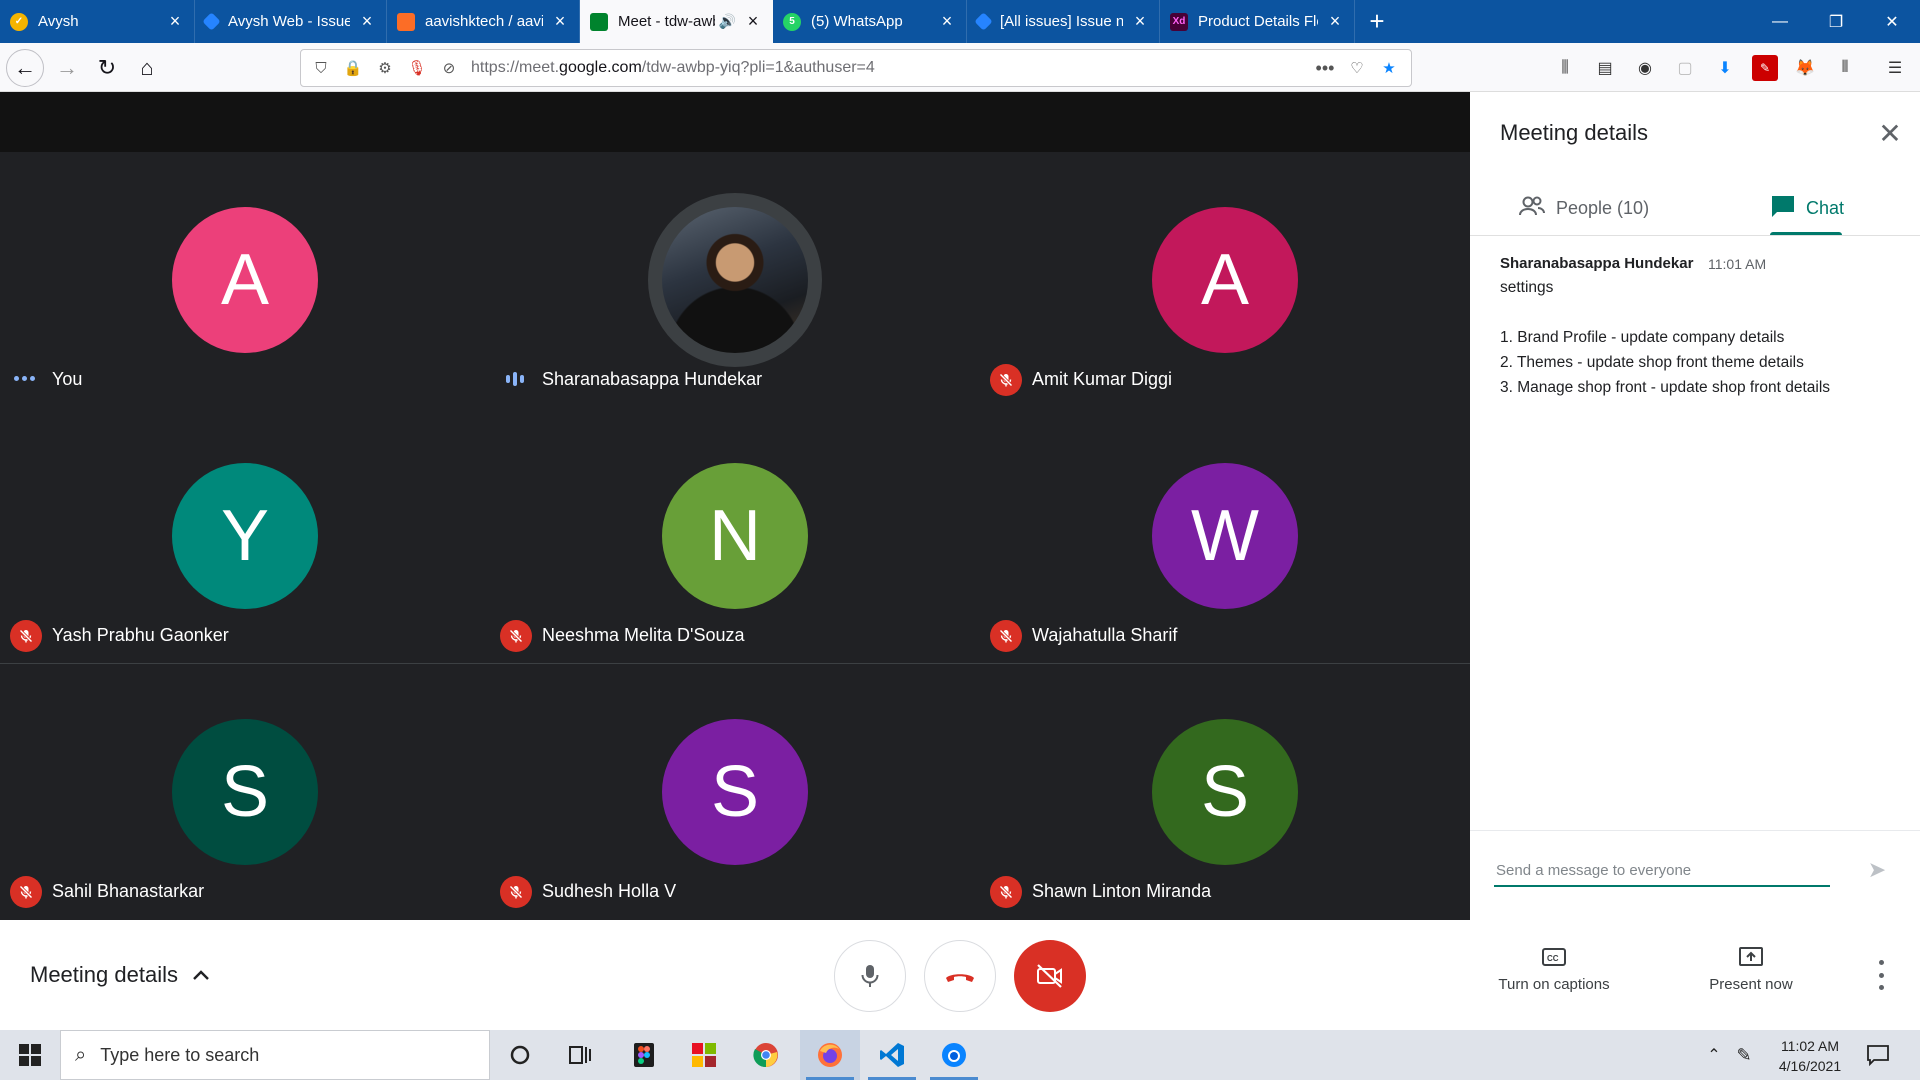  I want to click on participant-tile: A You, so click(245, 280).